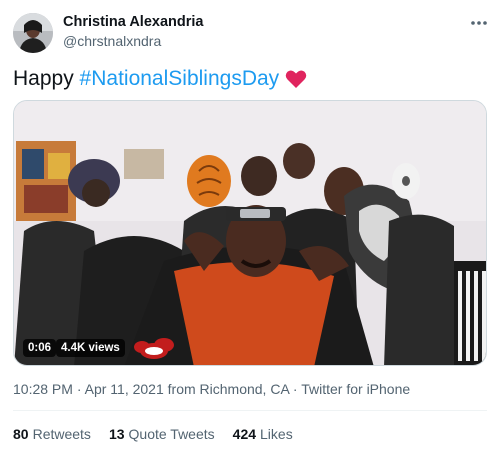 The height and width of the screenshot is (461, 500). What do you see at coordinates (276, 434) in the screenshot?
I see `likes-label: Likes` at bounding box center [276, 434].